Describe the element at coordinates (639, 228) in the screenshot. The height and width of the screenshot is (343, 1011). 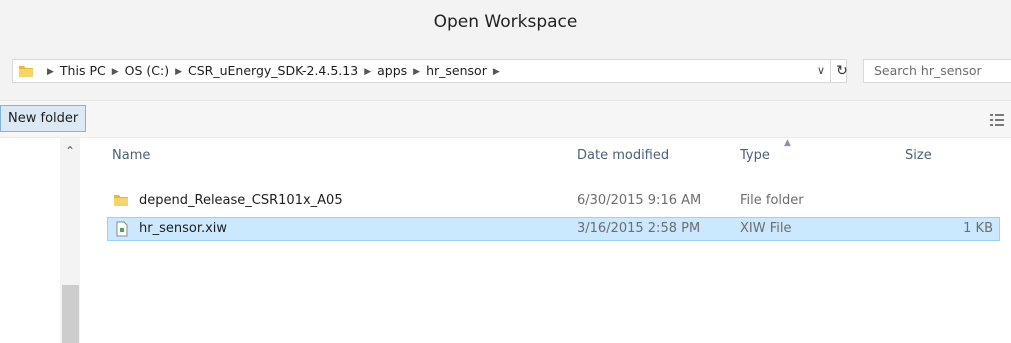
I see `file-date-modified: 3/16/2015 2:58 PM` at that location.